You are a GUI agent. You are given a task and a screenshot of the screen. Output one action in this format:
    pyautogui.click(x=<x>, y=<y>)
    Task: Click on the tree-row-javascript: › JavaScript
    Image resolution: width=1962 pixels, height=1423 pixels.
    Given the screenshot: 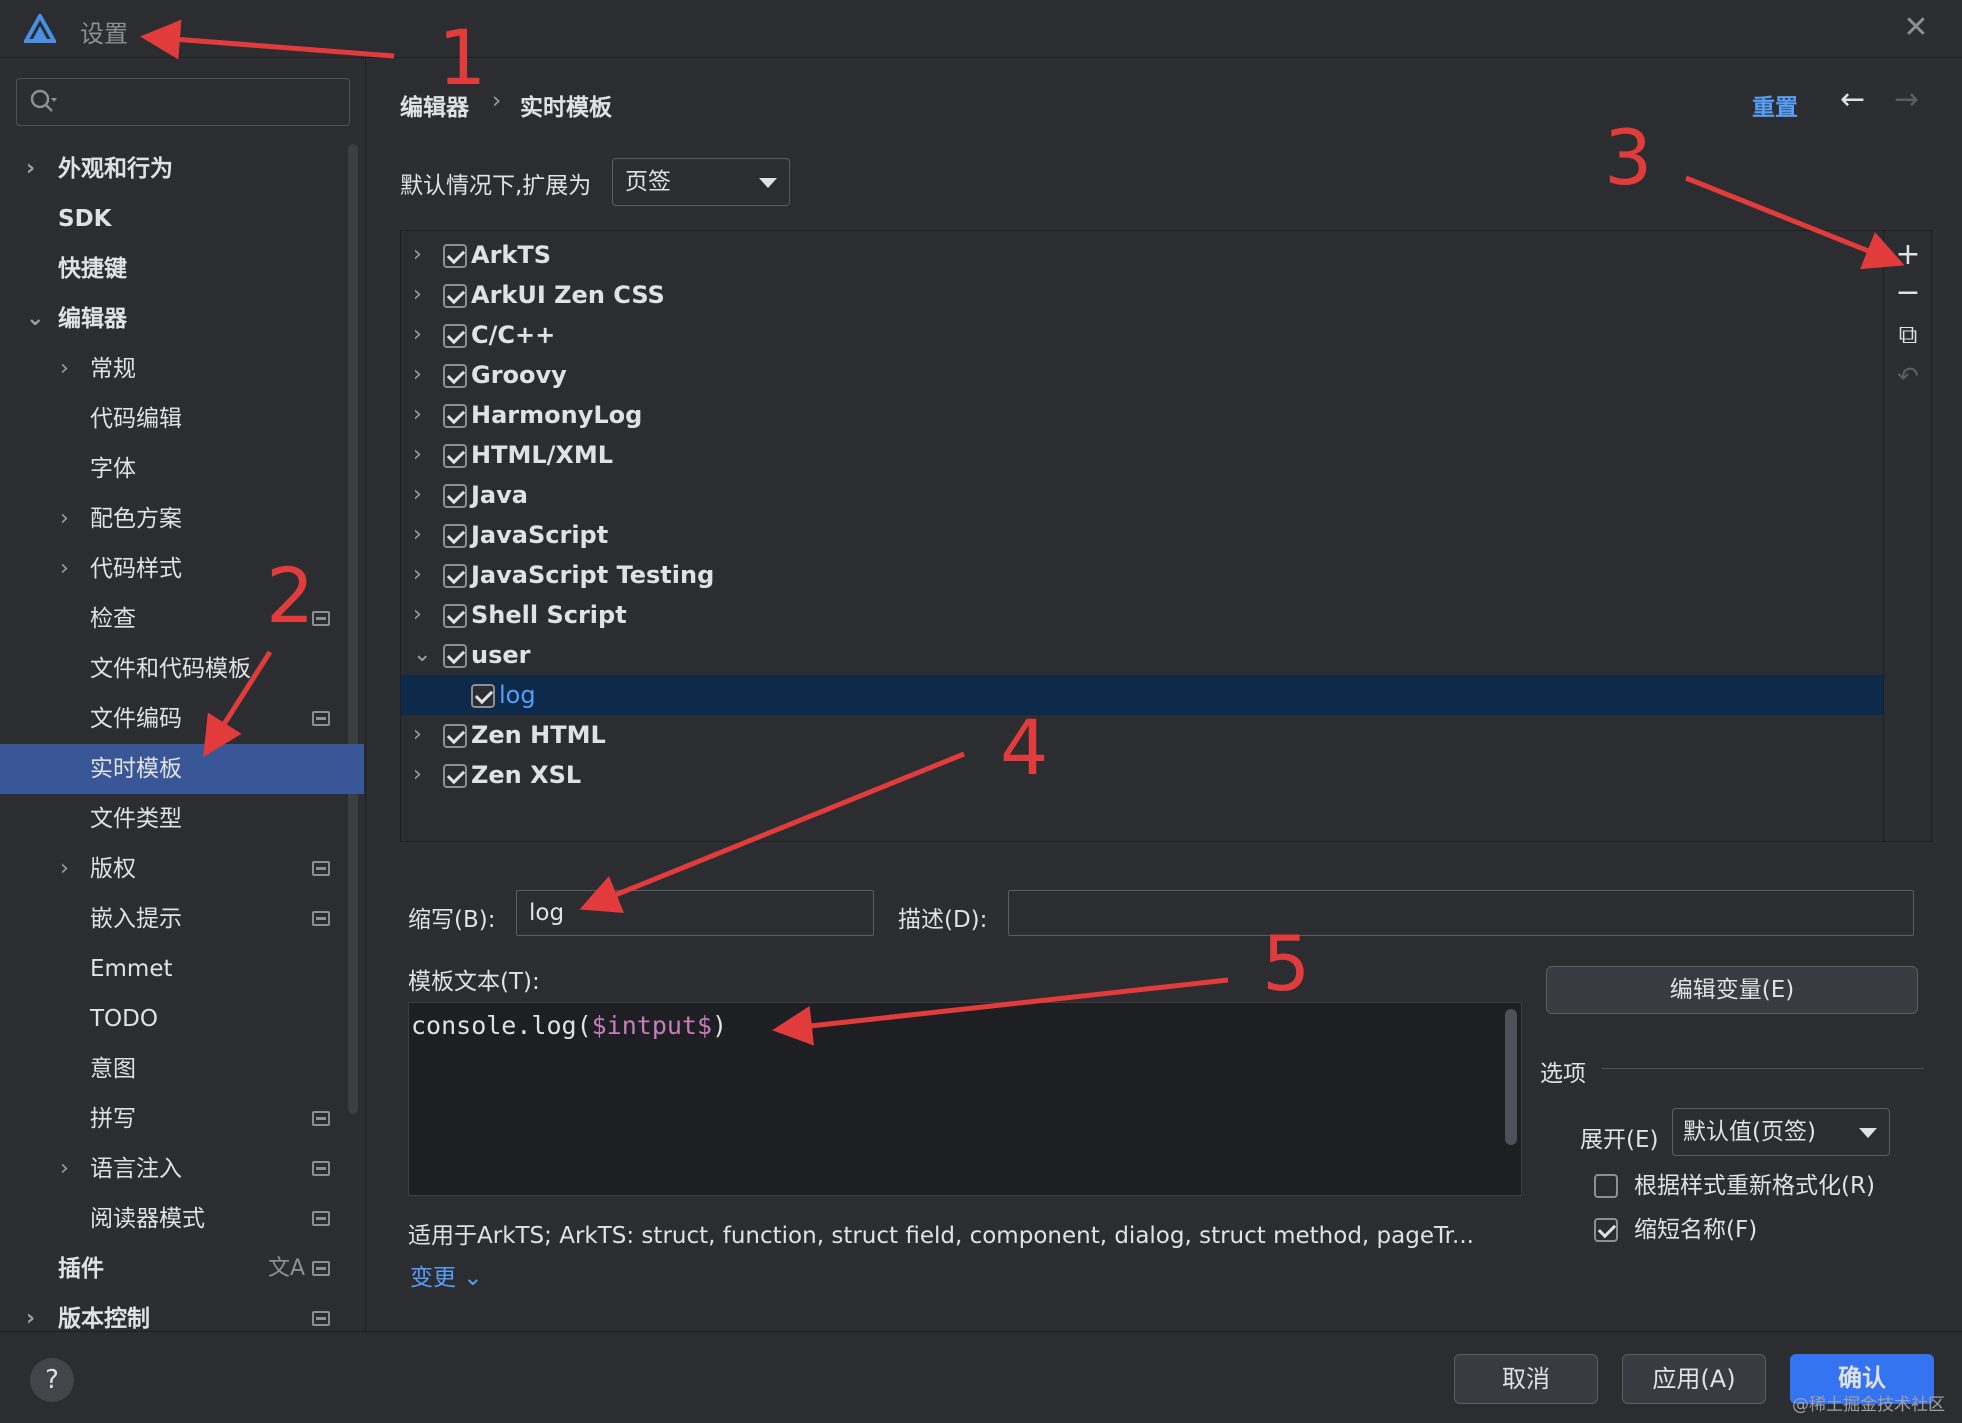 What is the action you would take?
    pyautogui.click(x=1142, y=535)
    